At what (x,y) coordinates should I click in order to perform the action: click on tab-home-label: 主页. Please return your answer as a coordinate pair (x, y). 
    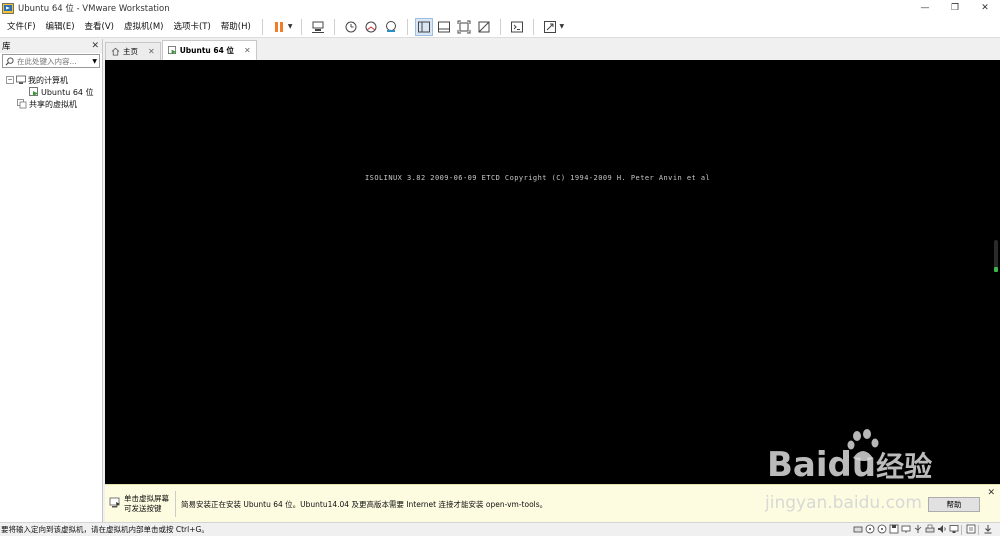
    Looking at the image, I should click on (130, 51).